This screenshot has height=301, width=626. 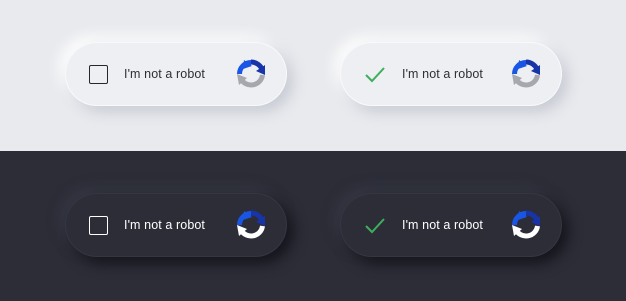 I want to click on recaptcha-widget-light-checked: I'm not a robot, so click(x=451, y=74).